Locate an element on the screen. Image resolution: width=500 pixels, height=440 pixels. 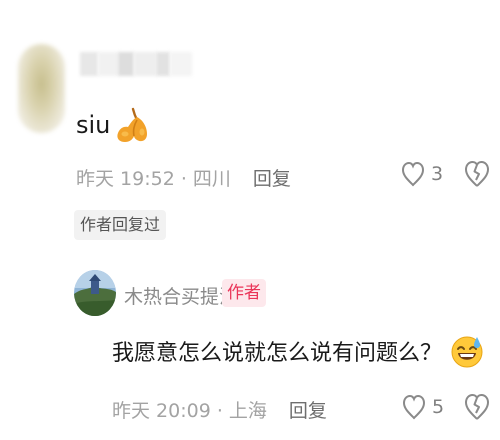
author-badge: 作者 is located at coordinates (244, 293).